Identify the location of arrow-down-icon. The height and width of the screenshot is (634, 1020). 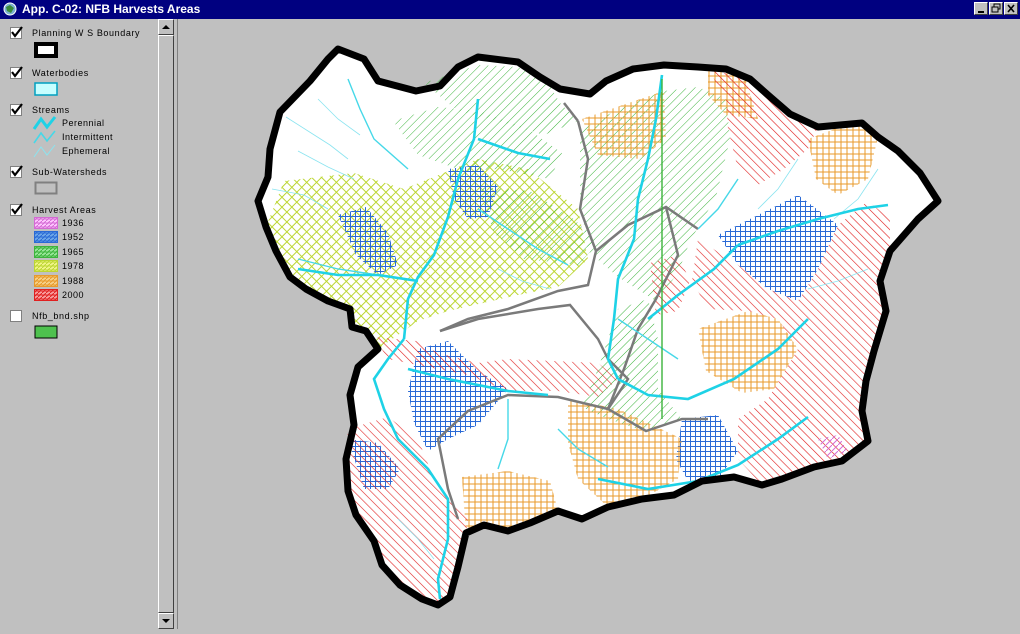
(166, 621).